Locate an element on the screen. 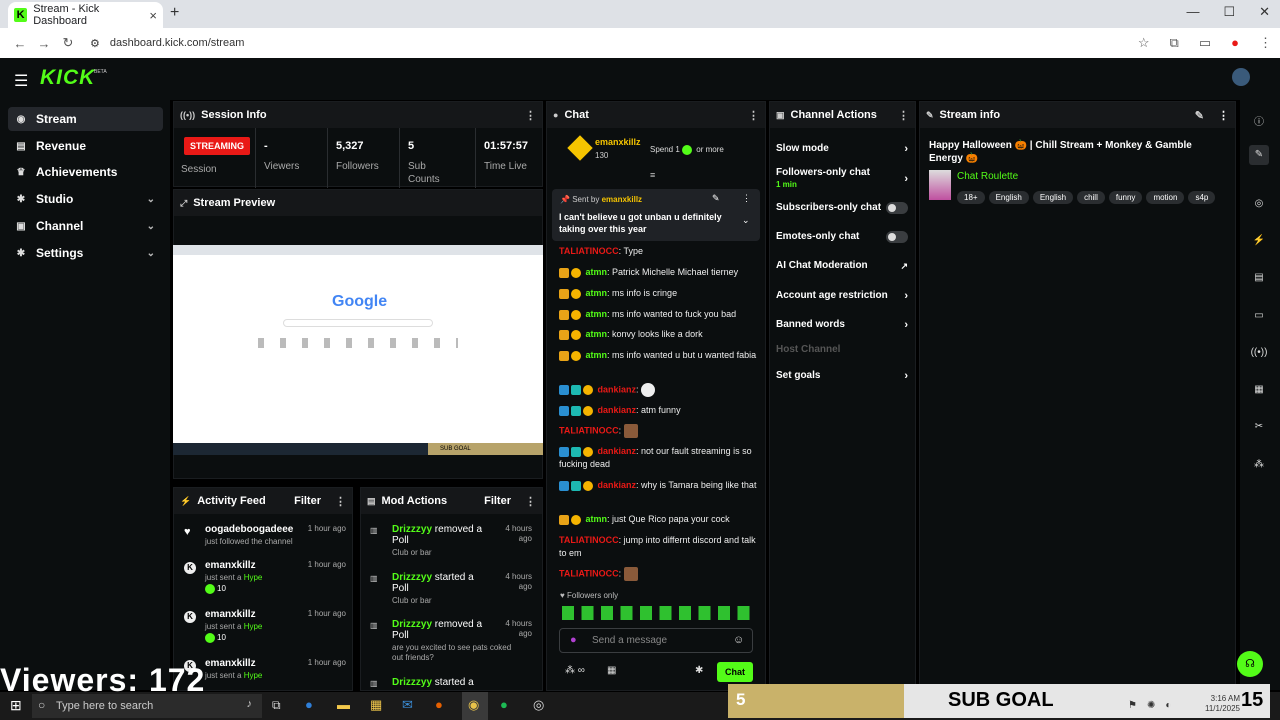 The image size is (1280, 720). chat-sort-icon: ≡ is located at coordinates (652, 175).